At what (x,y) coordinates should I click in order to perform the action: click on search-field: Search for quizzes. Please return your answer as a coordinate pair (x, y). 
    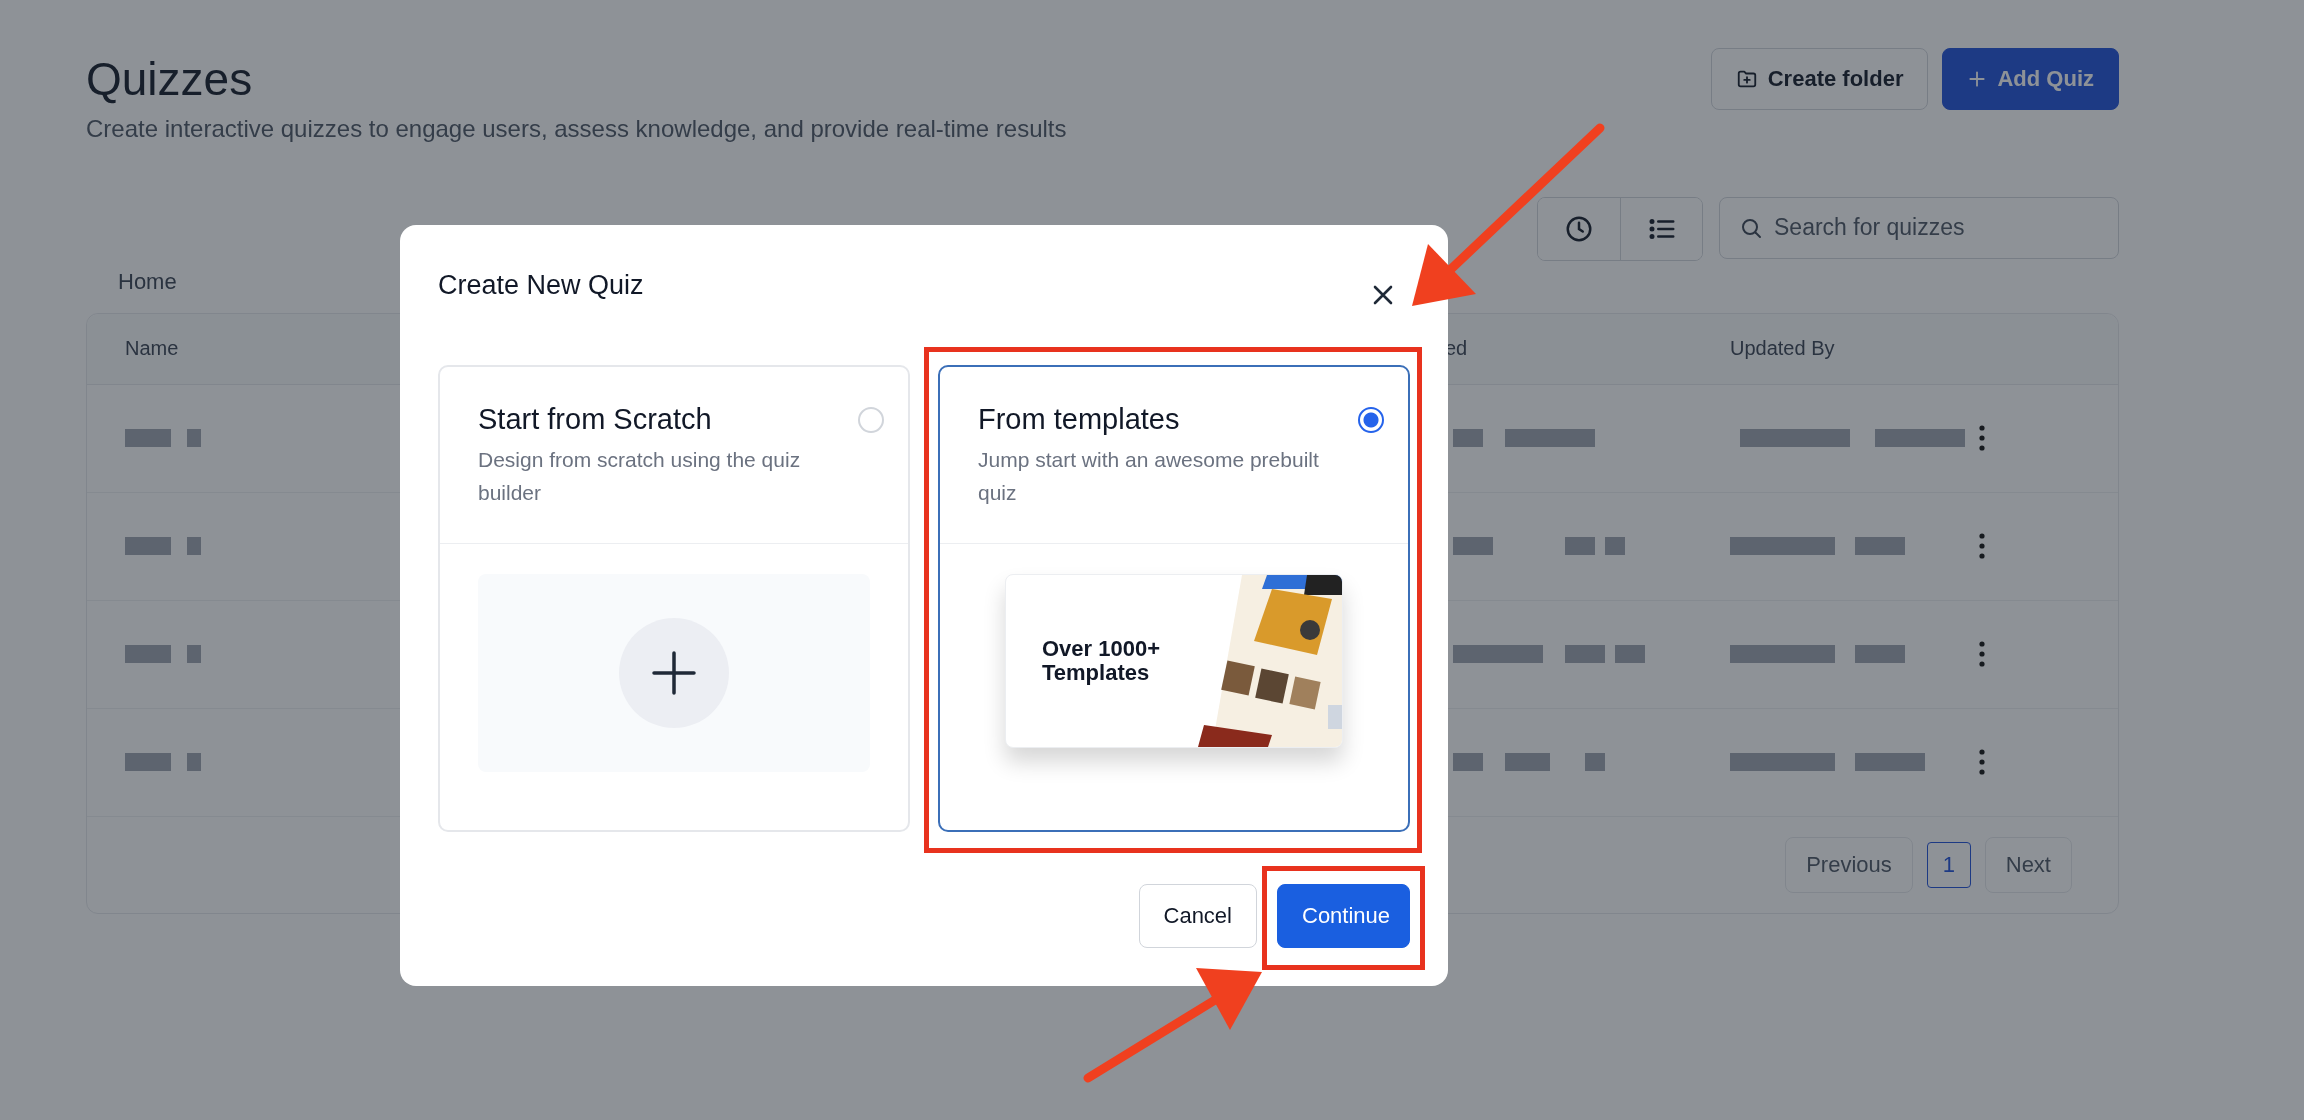
    Looking at the image, I should click on (1919, 227).